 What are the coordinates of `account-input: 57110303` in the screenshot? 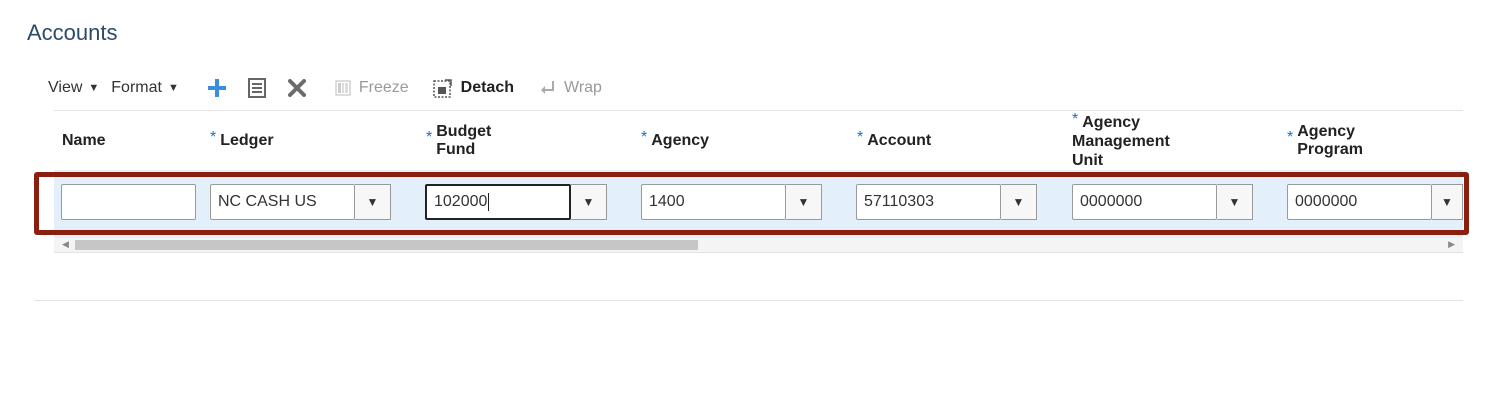 It's located at (928, 202).